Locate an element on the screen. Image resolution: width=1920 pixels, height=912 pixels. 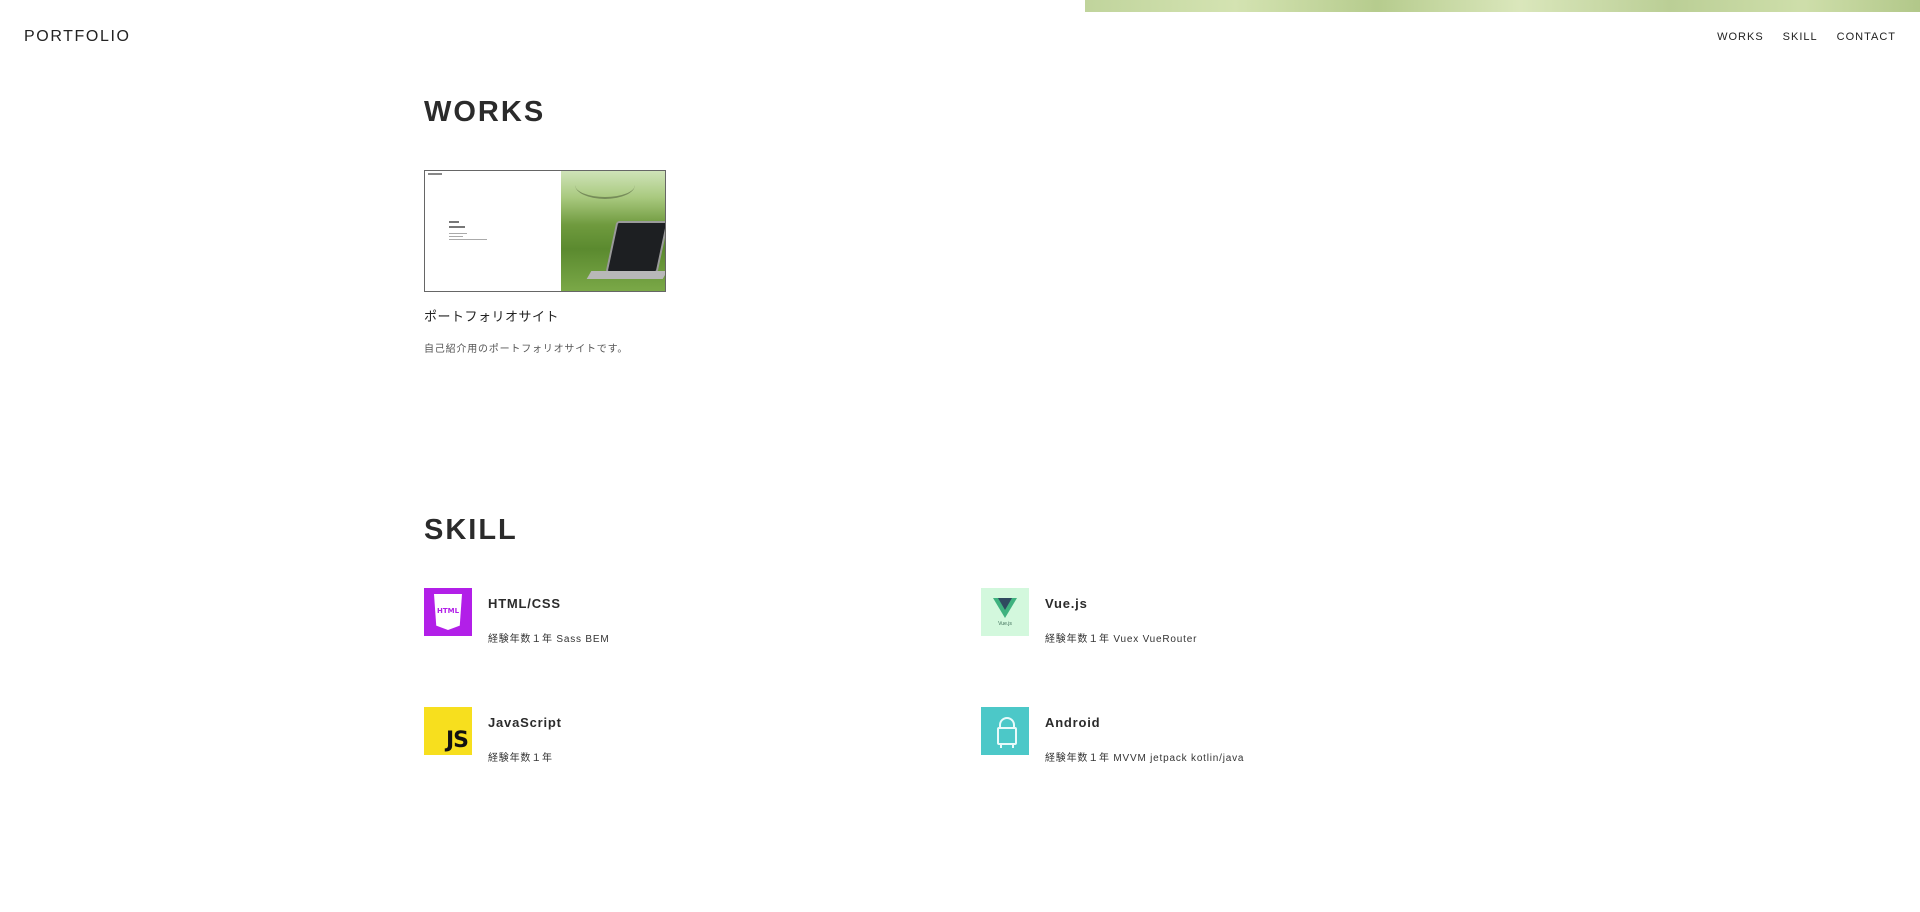
skill-name: Android is located at coordinates (1073, 722).